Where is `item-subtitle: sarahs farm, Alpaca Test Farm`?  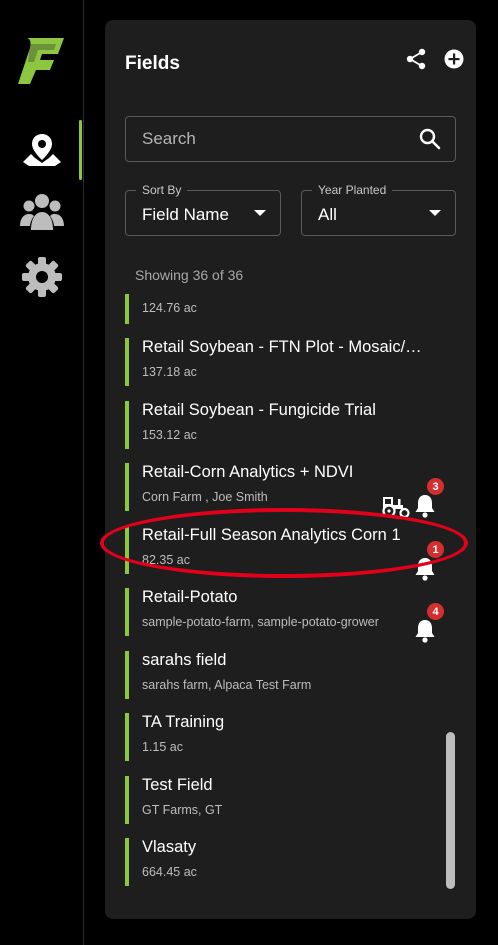 item-subtitle: sarahs farm, Alpaca Test Farm is located at coordinates (227, 685).